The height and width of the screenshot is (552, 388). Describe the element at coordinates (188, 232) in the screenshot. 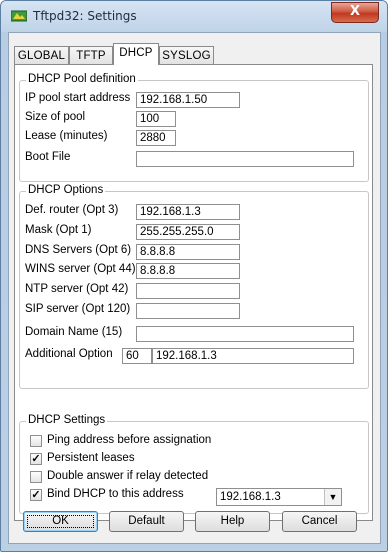

I see `mask-input: 255.255.255.0` at that location.